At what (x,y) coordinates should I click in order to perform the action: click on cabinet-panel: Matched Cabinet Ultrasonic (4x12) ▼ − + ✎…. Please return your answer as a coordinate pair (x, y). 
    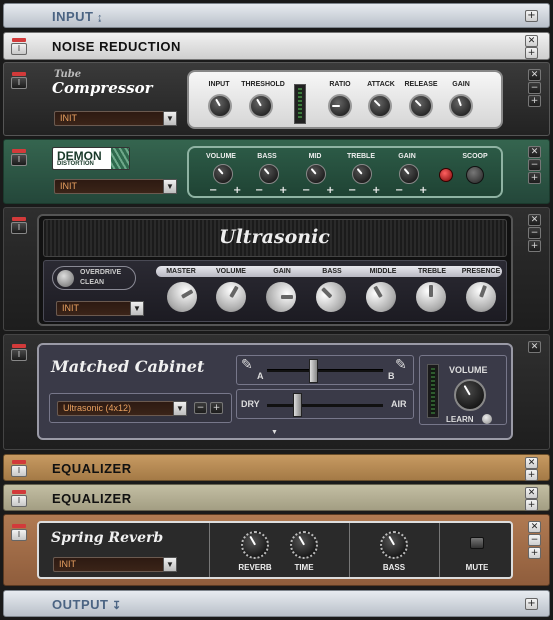
    Looking at the image, I should click on (275, 391).